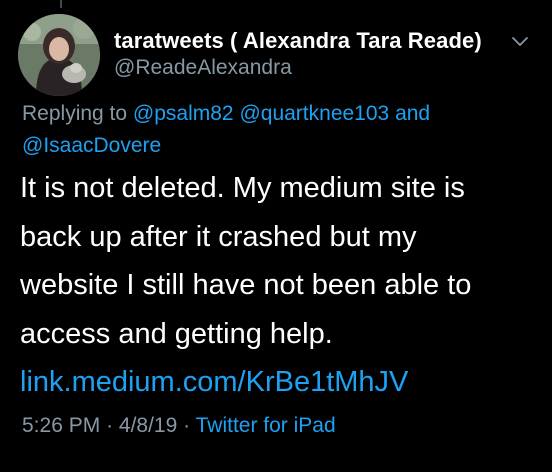  What do you see at coordinates (314, 113) in the screenshot?
I see `mention-link: @quartknee103` at bounding box center [314, 113].